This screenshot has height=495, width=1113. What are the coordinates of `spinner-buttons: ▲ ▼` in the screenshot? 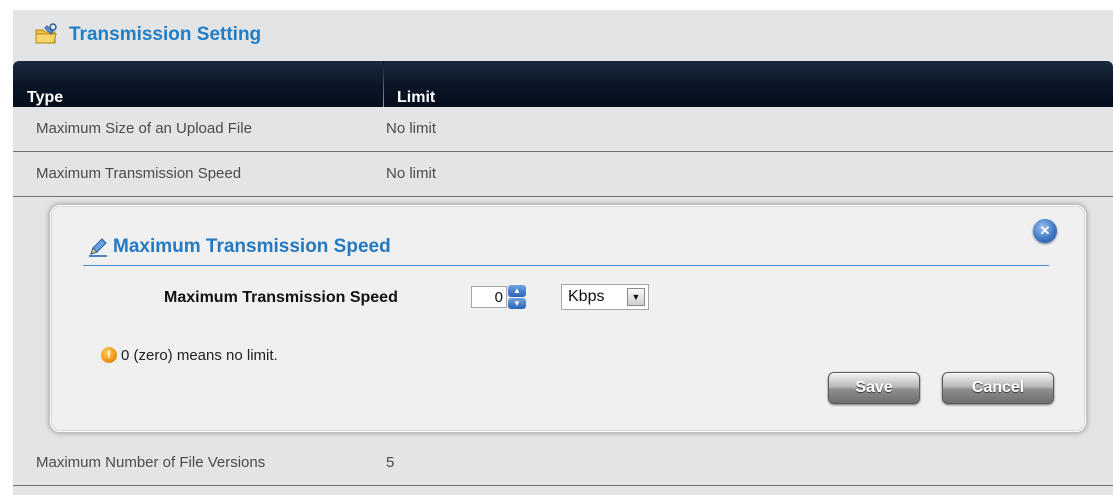 It's located at (517, 297).